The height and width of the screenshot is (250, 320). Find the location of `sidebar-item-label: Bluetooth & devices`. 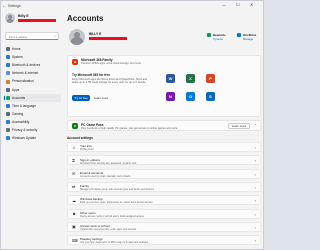

sidebar-item-label: Bluetooth & devices is located at coordinates (26, 65).